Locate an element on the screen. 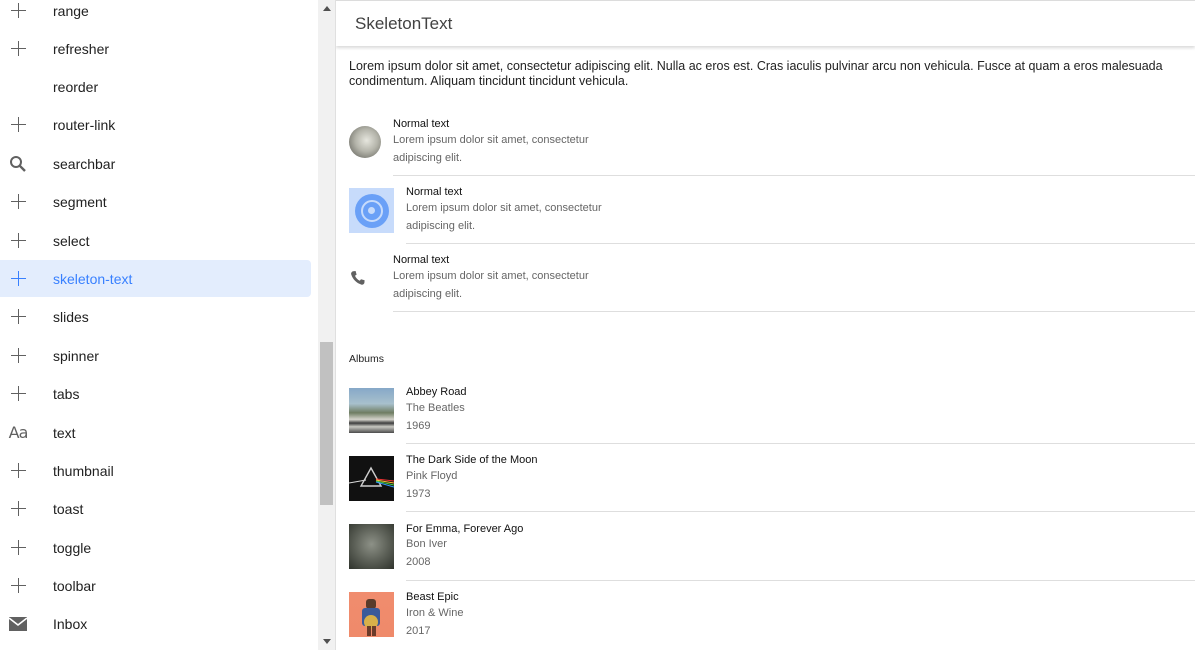  sidebar-item-range: range is located at coordinates (155, 14).